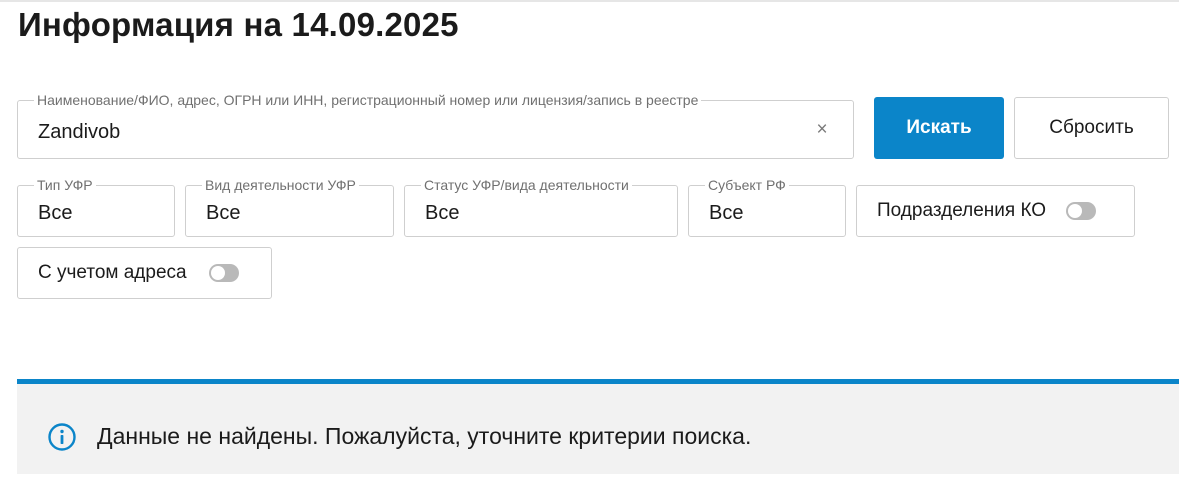 Image resolution: width=1179 pixels, height=482 pixels. Describe the element at coordinates (62, 437) in the screenshot. I see `info-icon` at that location.